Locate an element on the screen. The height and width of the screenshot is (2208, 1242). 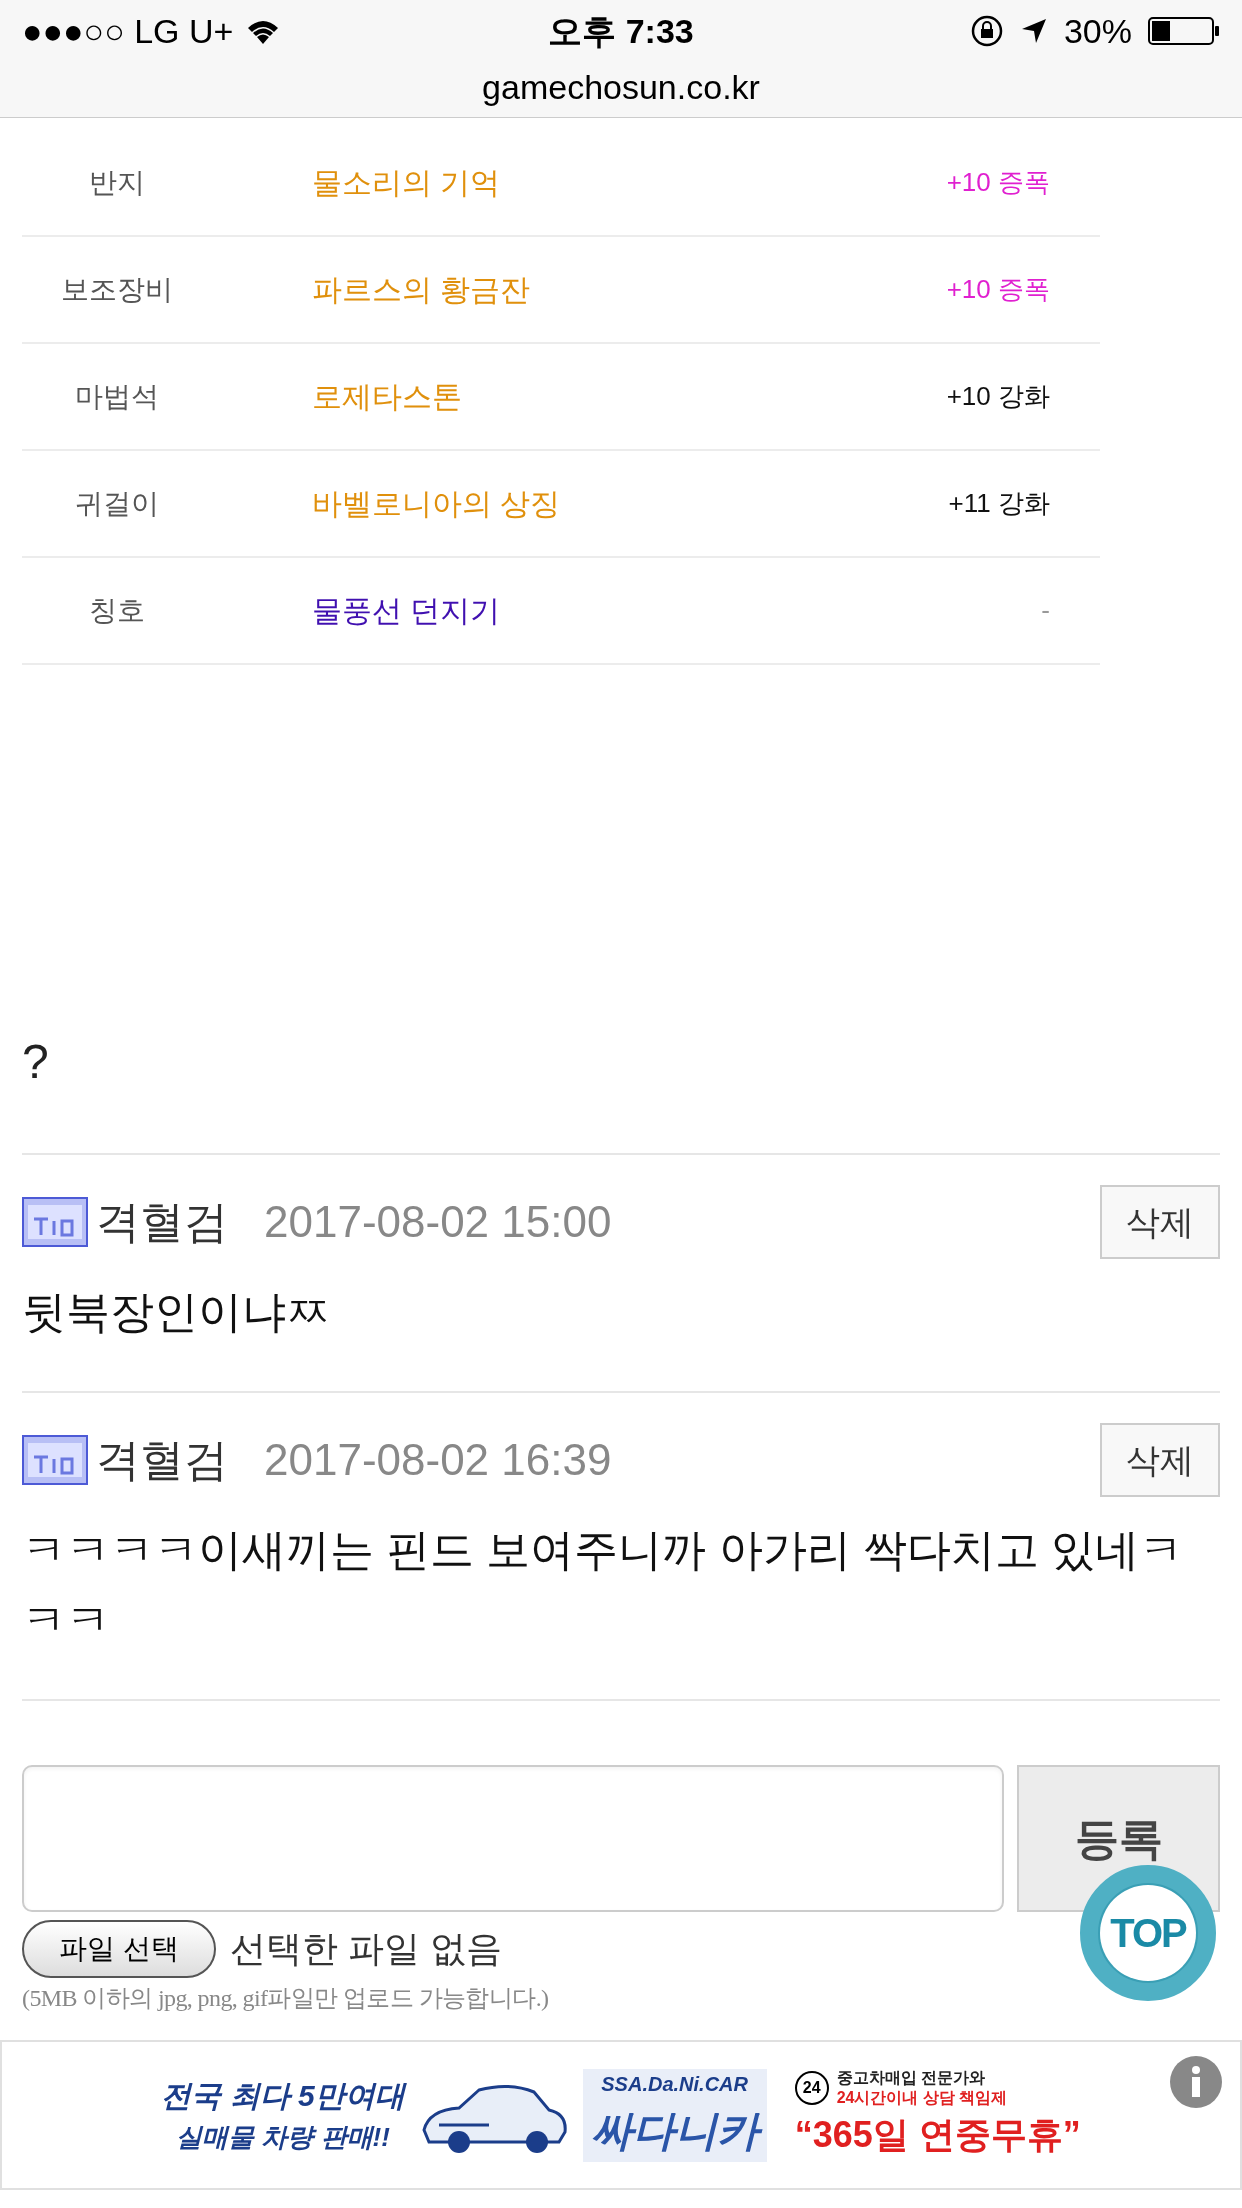
upload-note: (5MB 이하의 jpg, png, gif파일만 업로드 가능합니다.) is located at coordinates (286, 1998).